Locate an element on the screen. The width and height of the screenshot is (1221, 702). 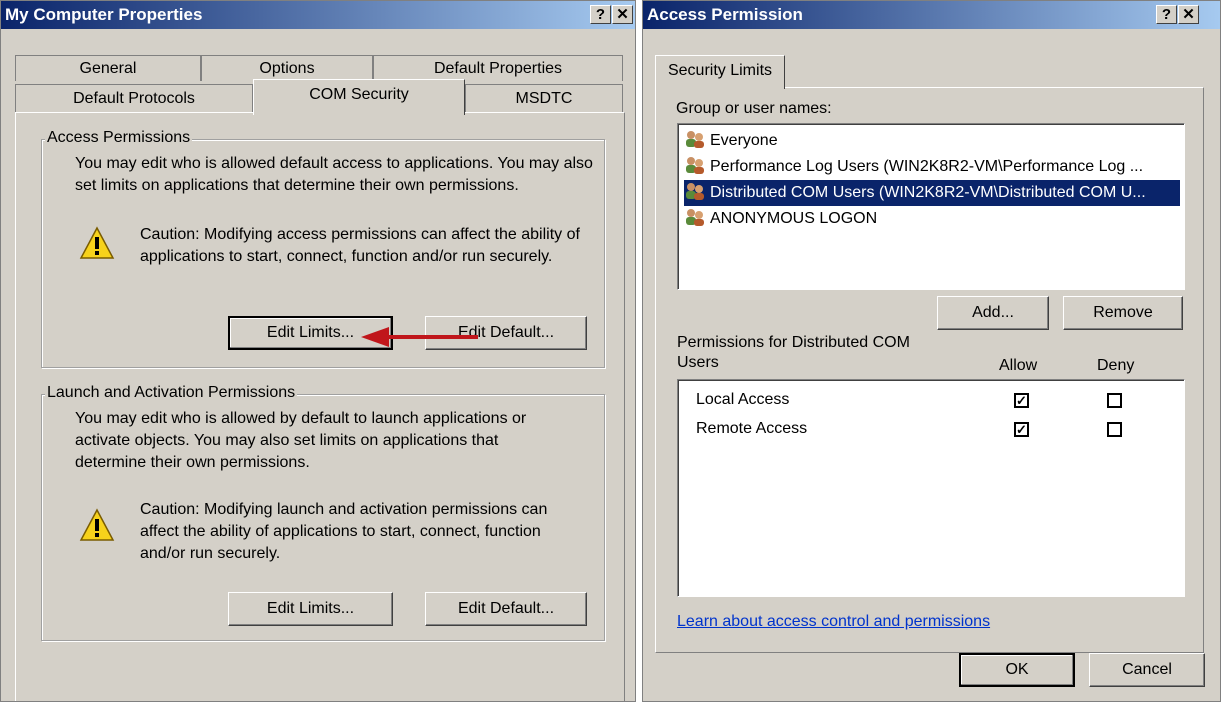
remove-button: Remove is located at coordinates (1123, 313).